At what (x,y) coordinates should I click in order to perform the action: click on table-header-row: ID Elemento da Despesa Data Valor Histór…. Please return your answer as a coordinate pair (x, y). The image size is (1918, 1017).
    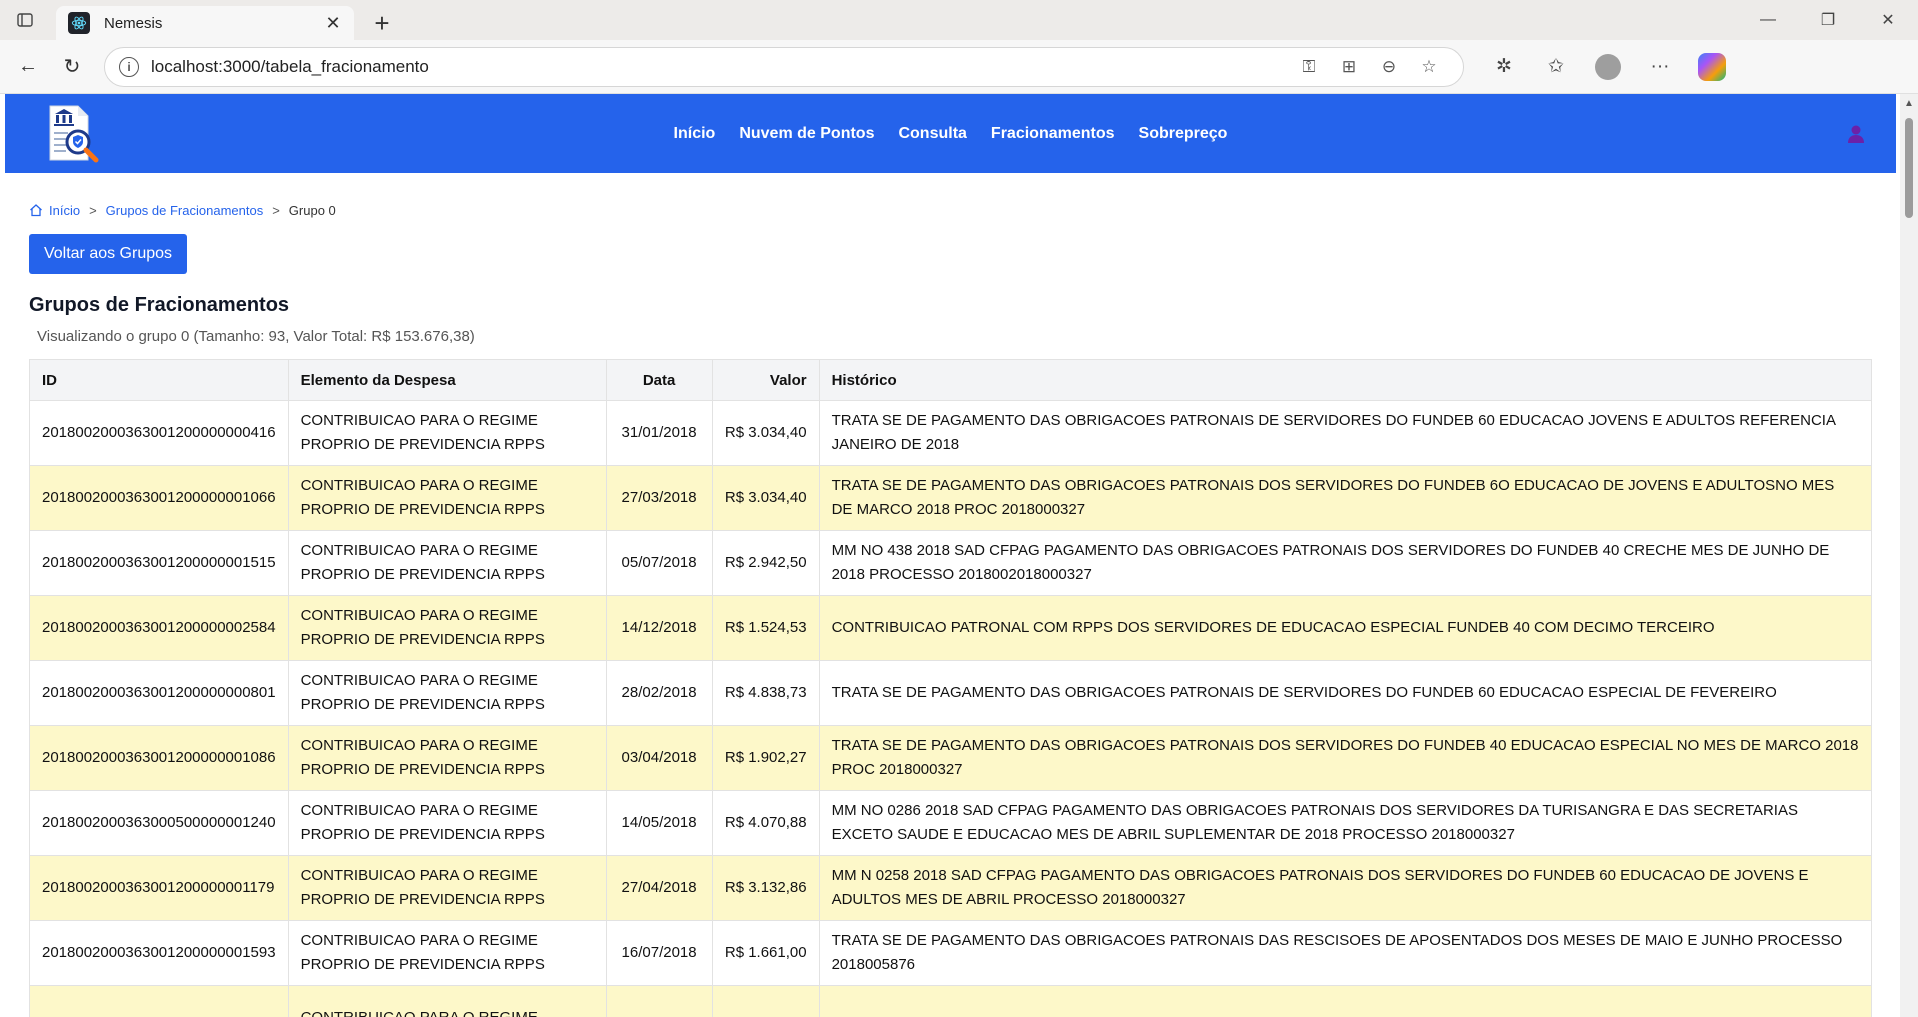
    Looking at the image, I should click on (951, 380).